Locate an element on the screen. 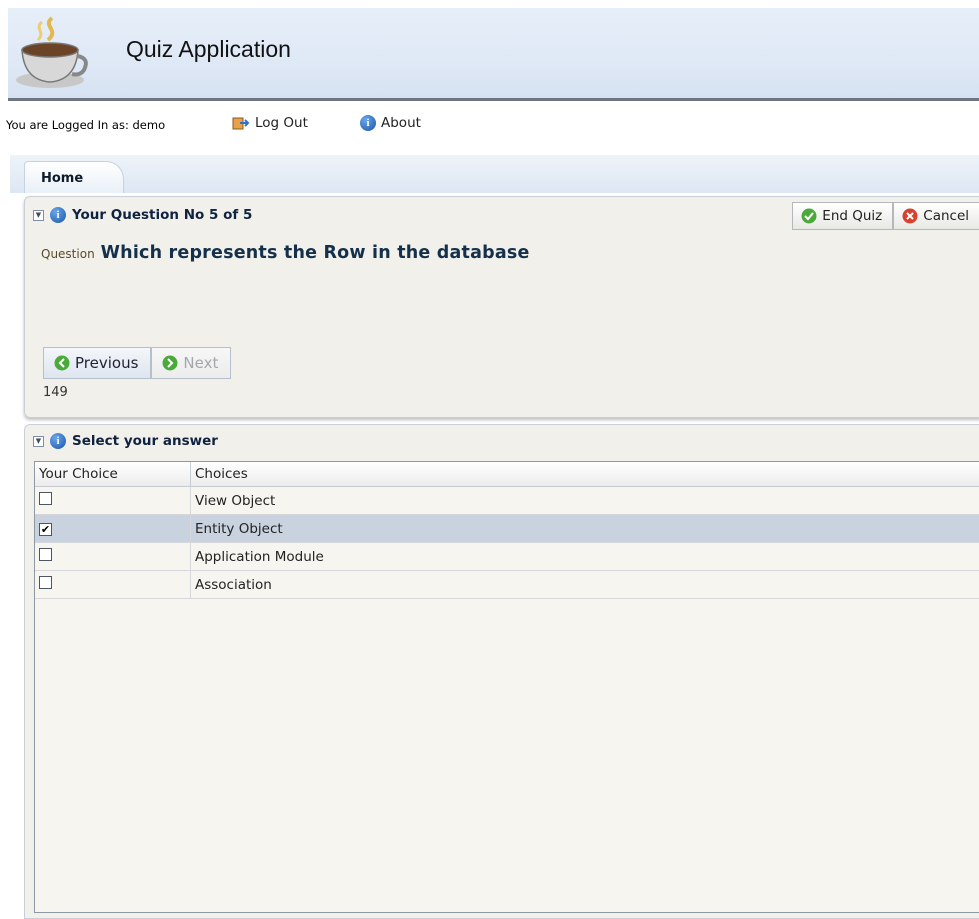 The height and width of the screenshot is (919, 979). next-label: Next is located at coordinates (200, 363).